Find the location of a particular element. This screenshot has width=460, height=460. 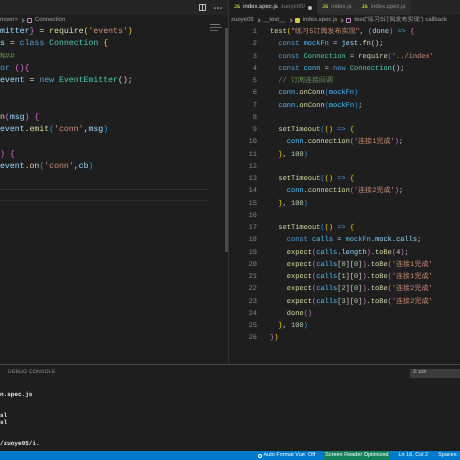

split-editor-icon is located at coordinates (202, 7).